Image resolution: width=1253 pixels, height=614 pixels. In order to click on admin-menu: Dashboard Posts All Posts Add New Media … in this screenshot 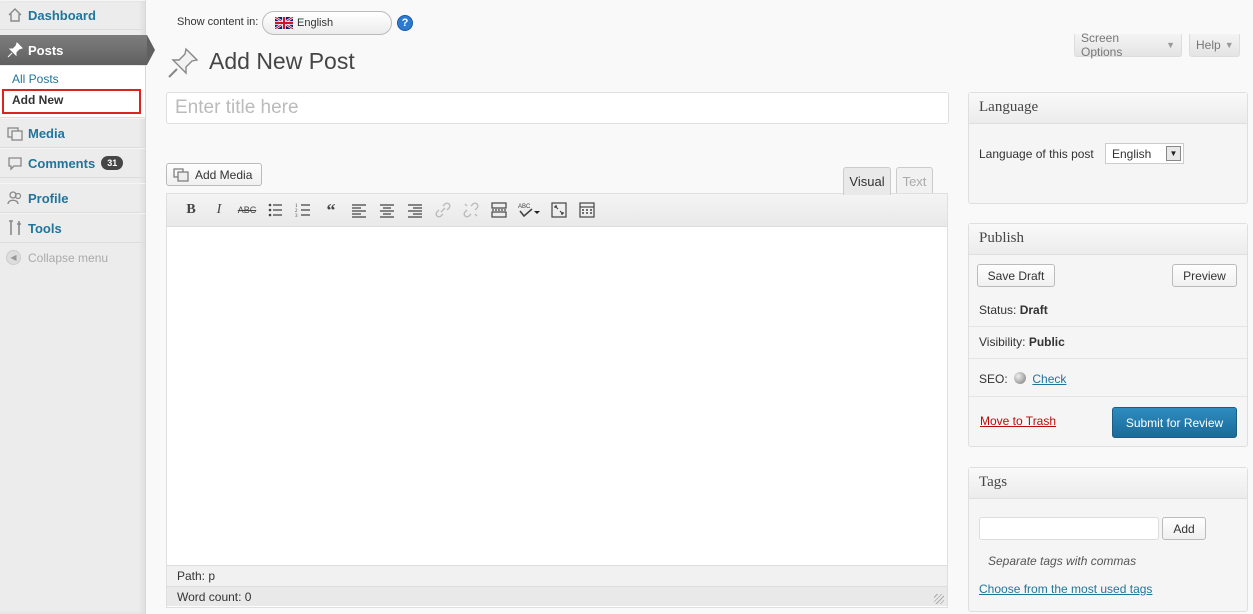, I will do `click(77, 307)`.